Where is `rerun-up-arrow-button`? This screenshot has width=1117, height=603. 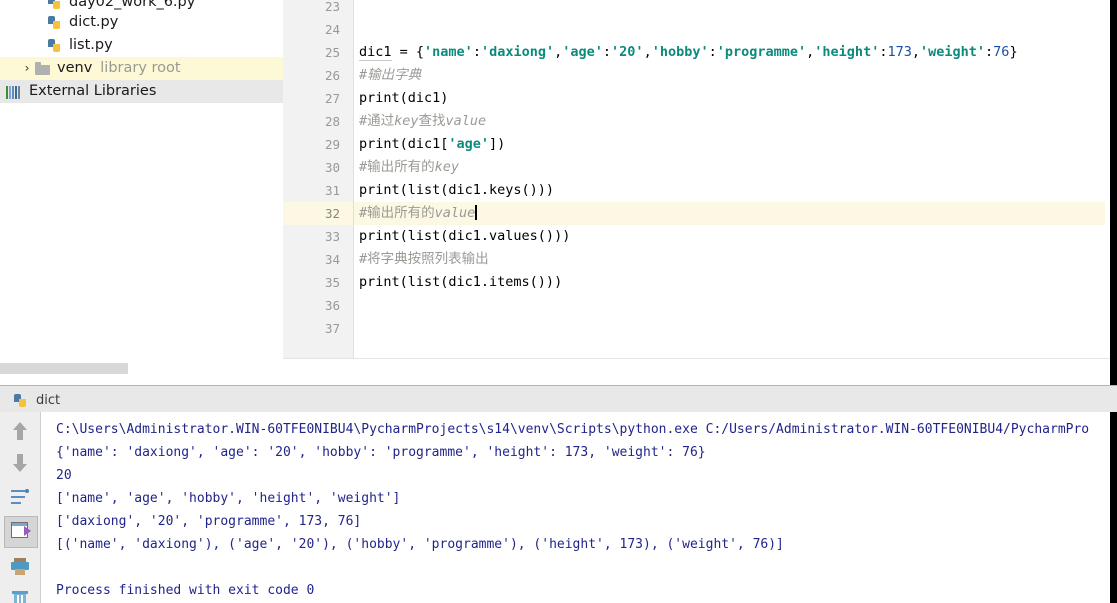 rerun-up-arrow-button is located at coordinates (20, 431).